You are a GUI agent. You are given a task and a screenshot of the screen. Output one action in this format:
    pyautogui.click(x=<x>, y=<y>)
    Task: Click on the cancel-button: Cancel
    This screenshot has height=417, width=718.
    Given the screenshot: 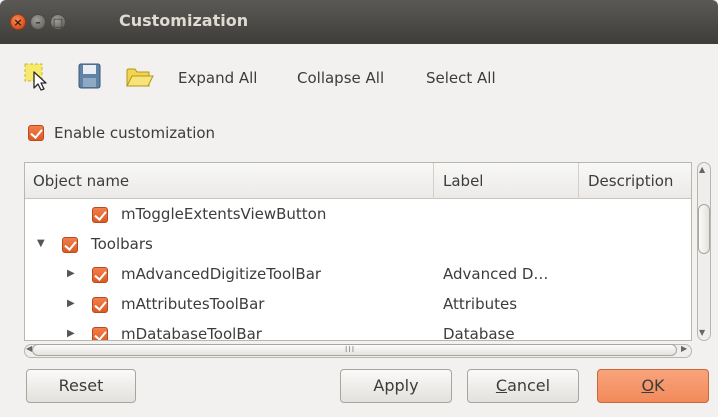 What is the action you would take?
    pyautogui.click(x=523, y=386)
    